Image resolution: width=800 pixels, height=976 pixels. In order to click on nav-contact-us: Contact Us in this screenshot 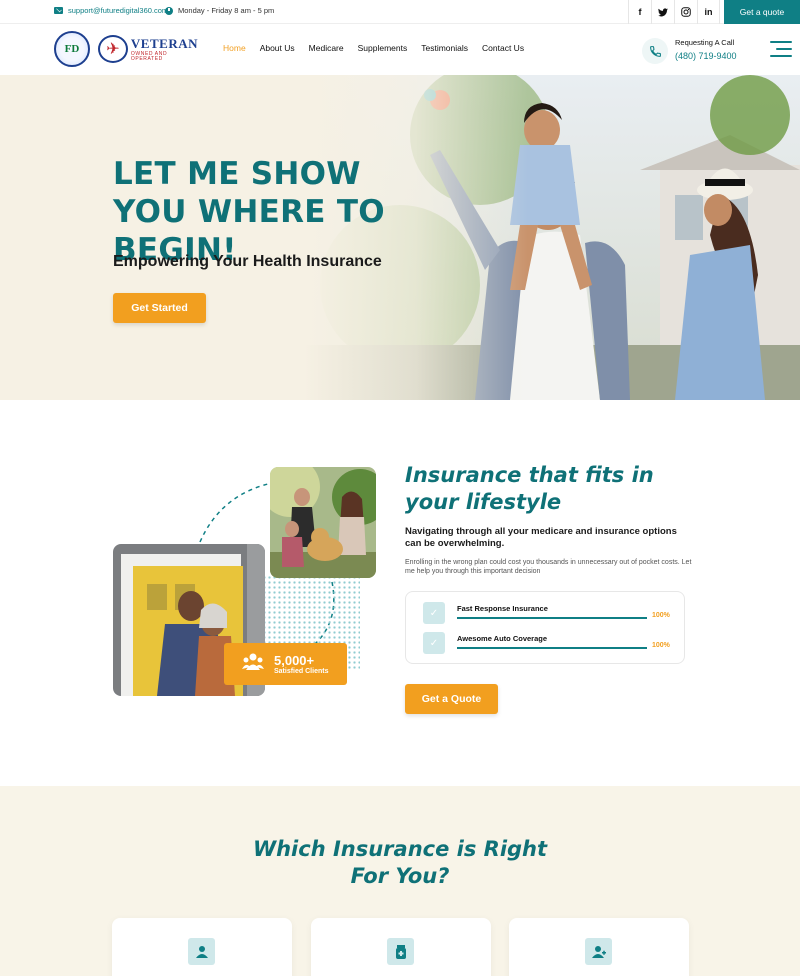, I will do `click(503, 48)`.